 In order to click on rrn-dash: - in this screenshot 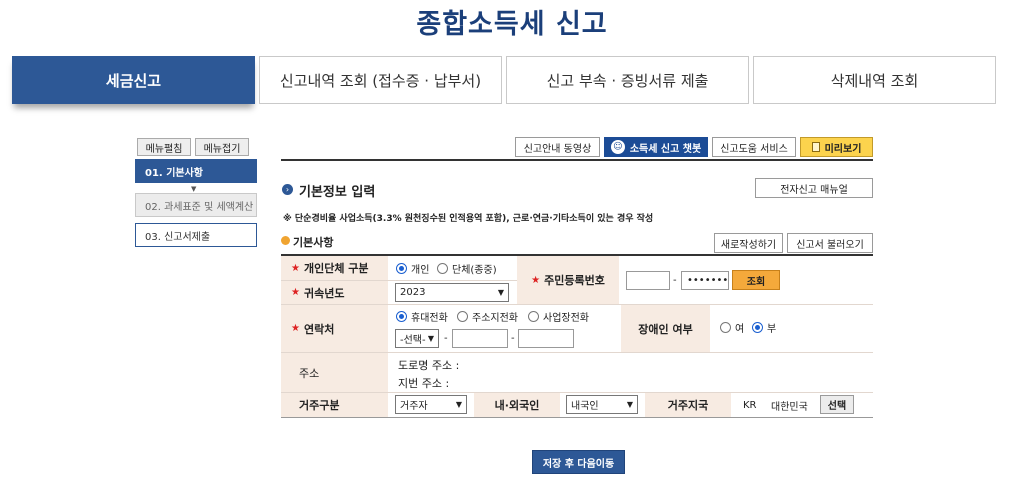, I will do `click(675, 280)`.